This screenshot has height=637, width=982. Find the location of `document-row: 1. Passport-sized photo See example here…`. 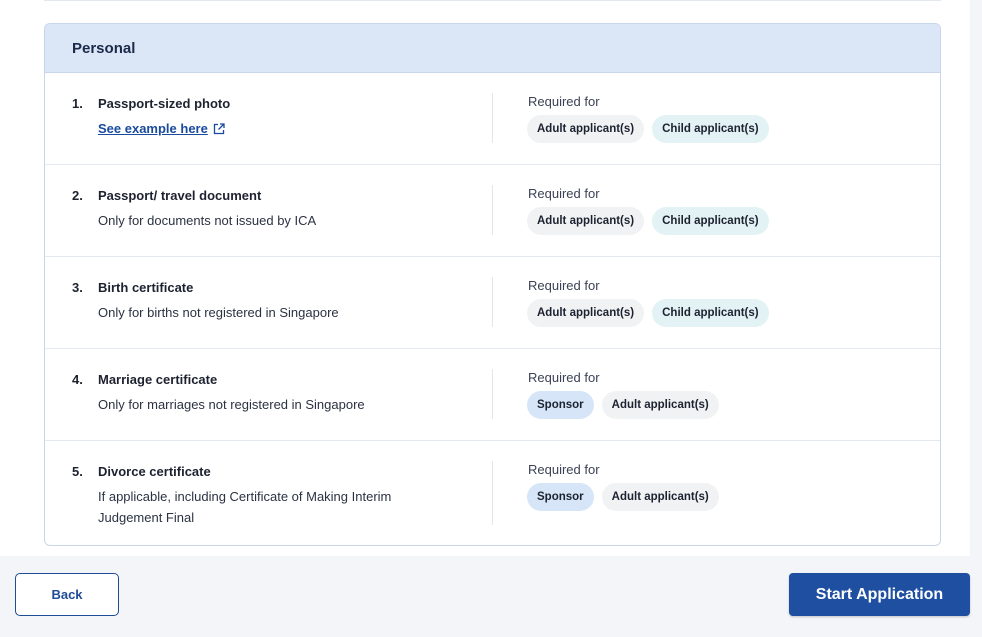

document-row: 1. Passport-sized photo See example here… is located at coordinates (492, 119).